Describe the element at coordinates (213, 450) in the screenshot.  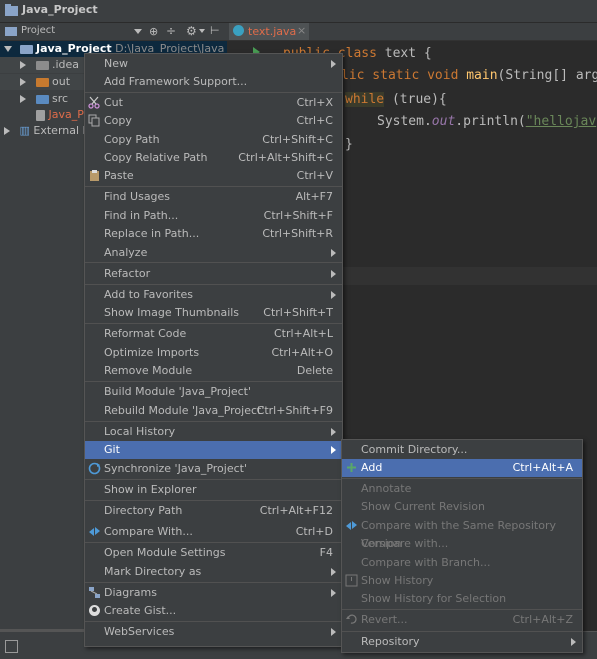
I see `menu-item-git: Git` at that location.